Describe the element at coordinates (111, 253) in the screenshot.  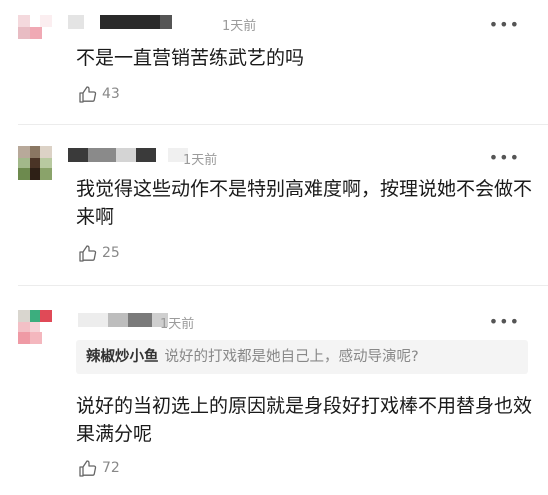
I see `like-count: 25` at that location.